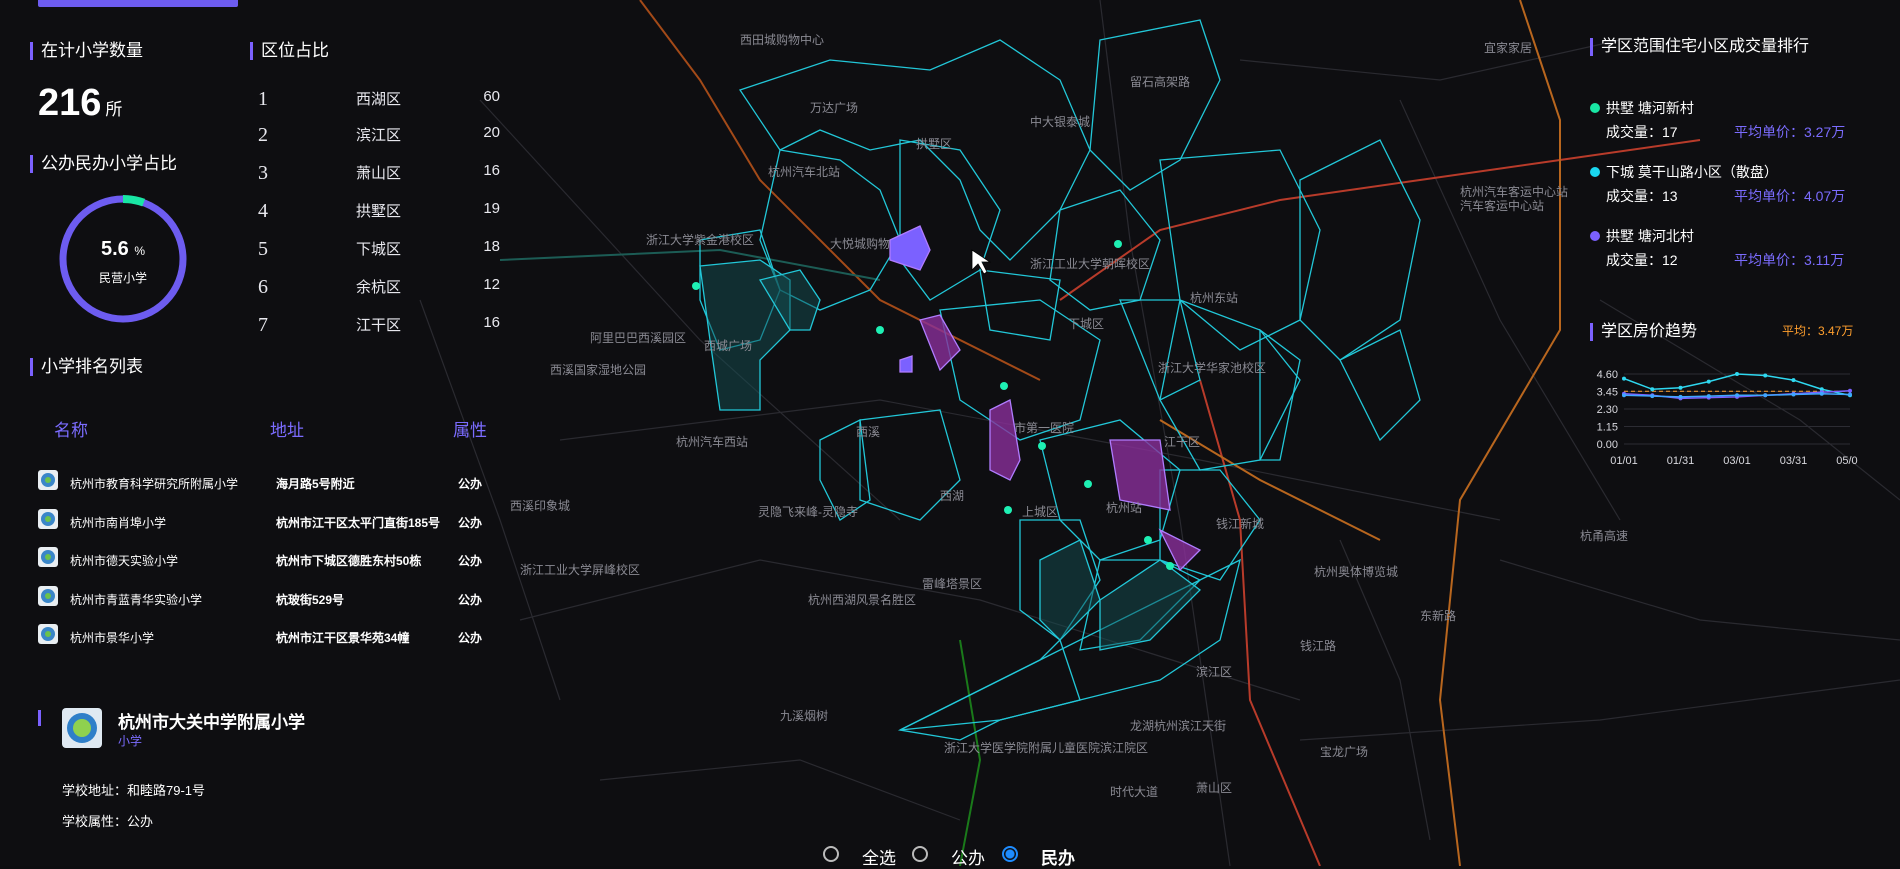 The height and width of the screenshot is (869, 1900). What do you see at coordinates (1214, 297) in the screenshot?
I see `map-label: 杭州东站` at bounding box center [1214, 297].